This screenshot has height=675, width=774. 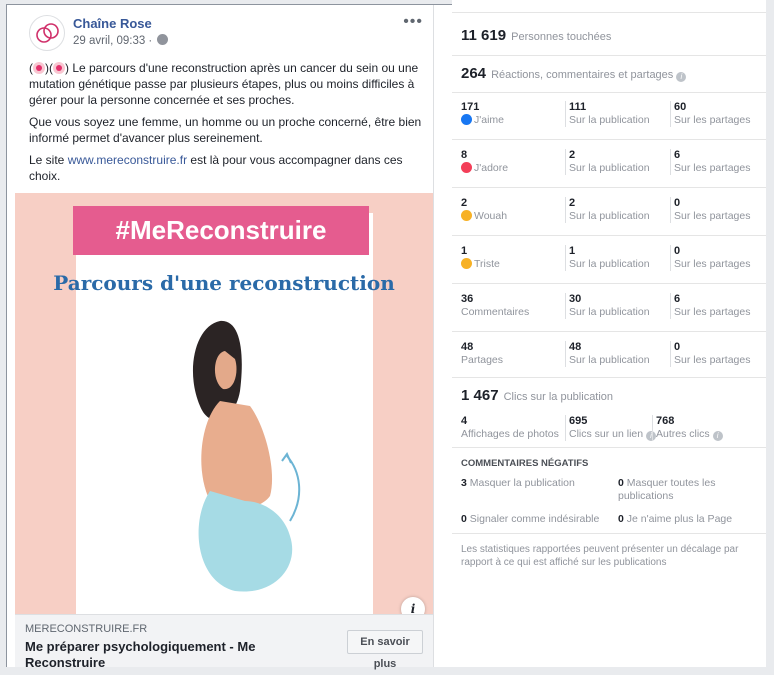 What do you see at coordinates (677, 251) in the screenshot?
I see `sad-on-shares-value: 0` at bounding box center [677, 251].